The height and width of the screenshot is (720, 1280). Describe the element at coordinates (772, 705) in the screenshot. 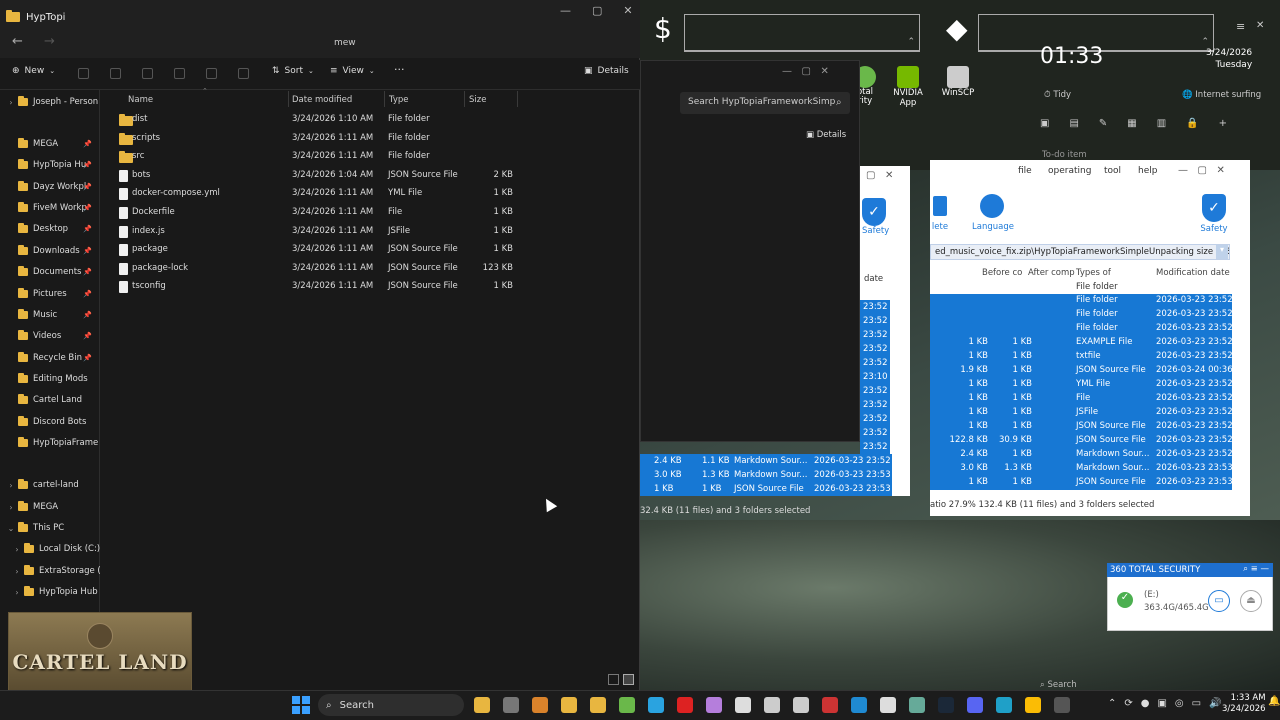

I see `dz-icon` at that location.